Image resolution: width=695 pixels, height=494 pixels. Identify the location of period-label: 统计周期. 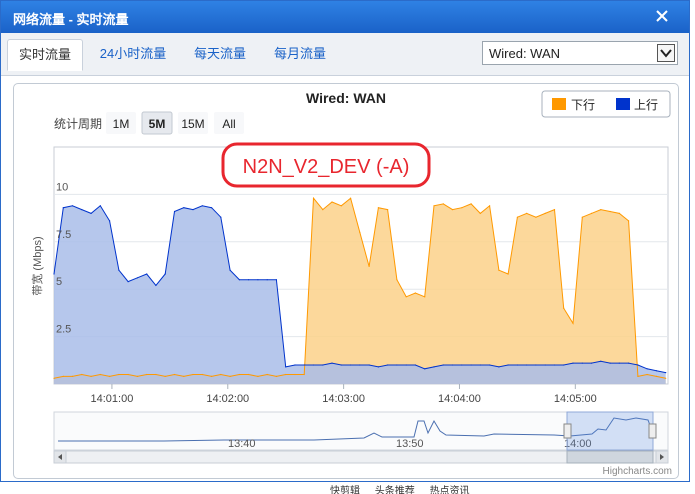
(78, 124).